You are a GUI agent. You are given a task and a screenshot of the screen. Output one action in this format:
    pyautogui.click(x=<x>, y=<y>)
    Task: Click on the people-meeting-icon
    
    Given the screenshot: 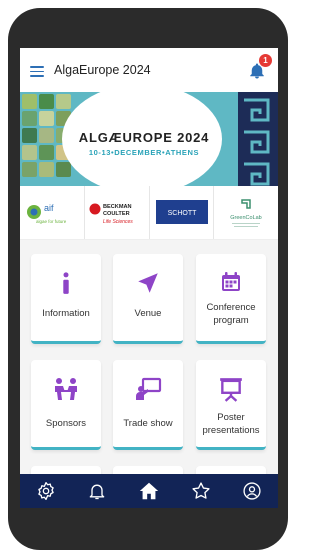 What is the action you would take?
    pyautogui.click(x=66, y=389)
    